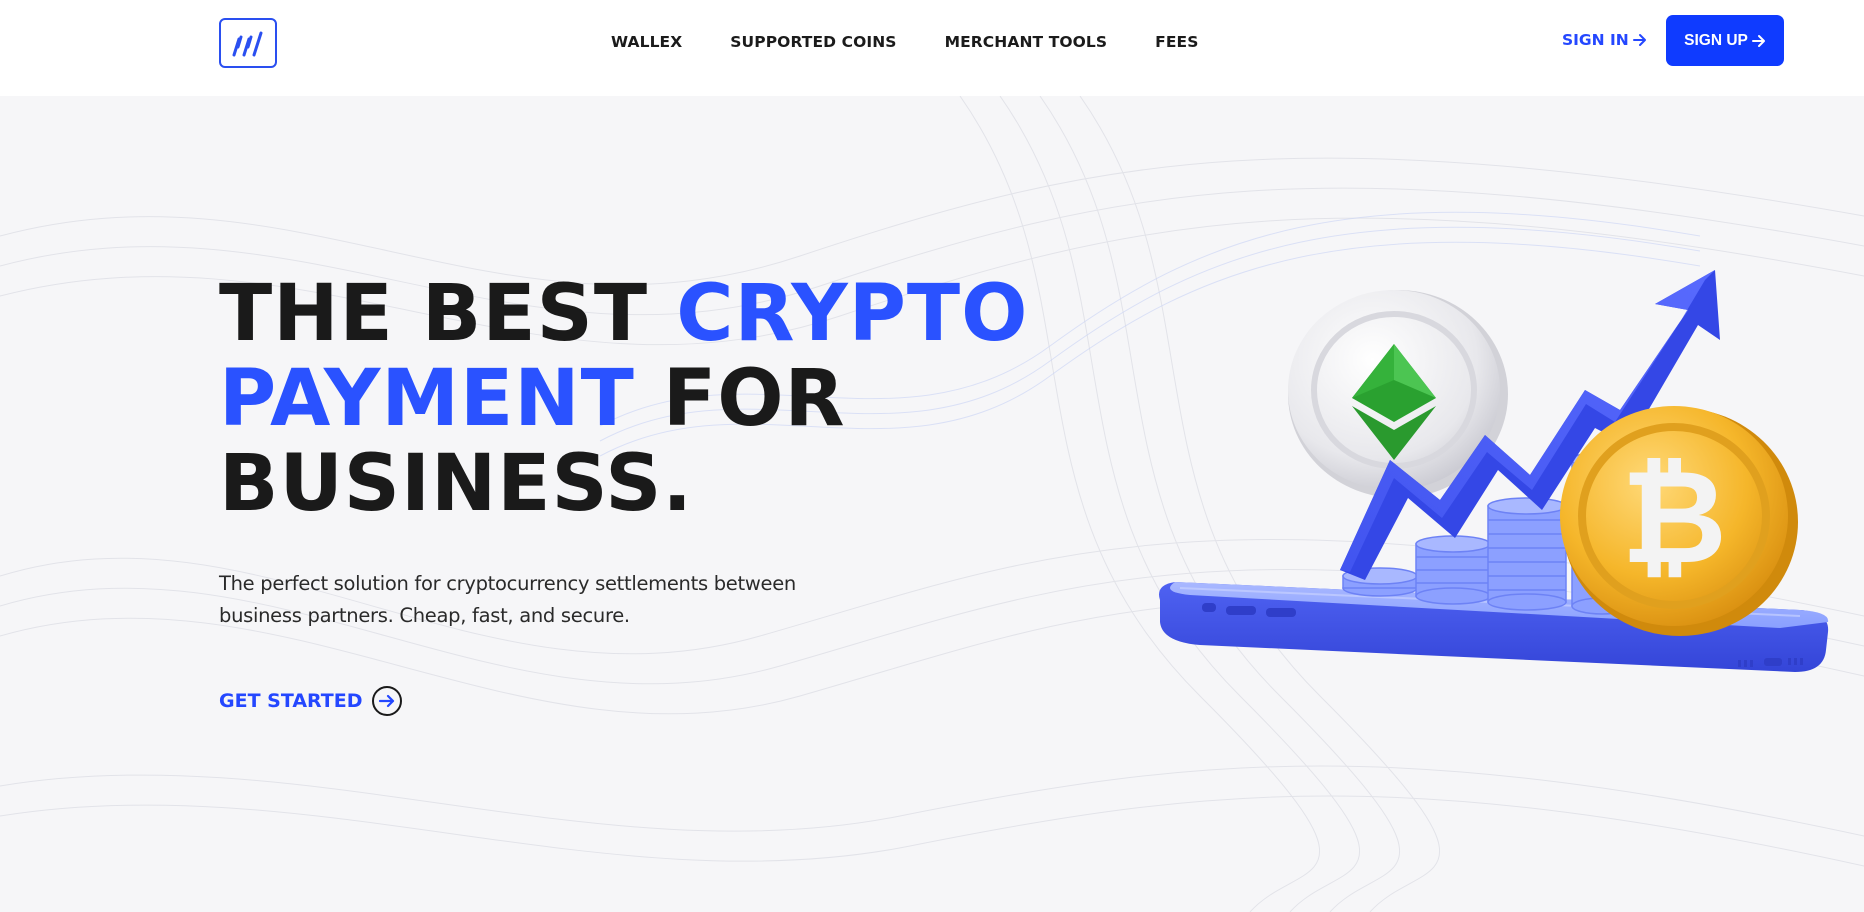 This screenshot has width=1864, height=912. Describe the element at coordinates (456, 484) in the screenshot. I see `title-line3-dark: BUSINESS.` at that location.